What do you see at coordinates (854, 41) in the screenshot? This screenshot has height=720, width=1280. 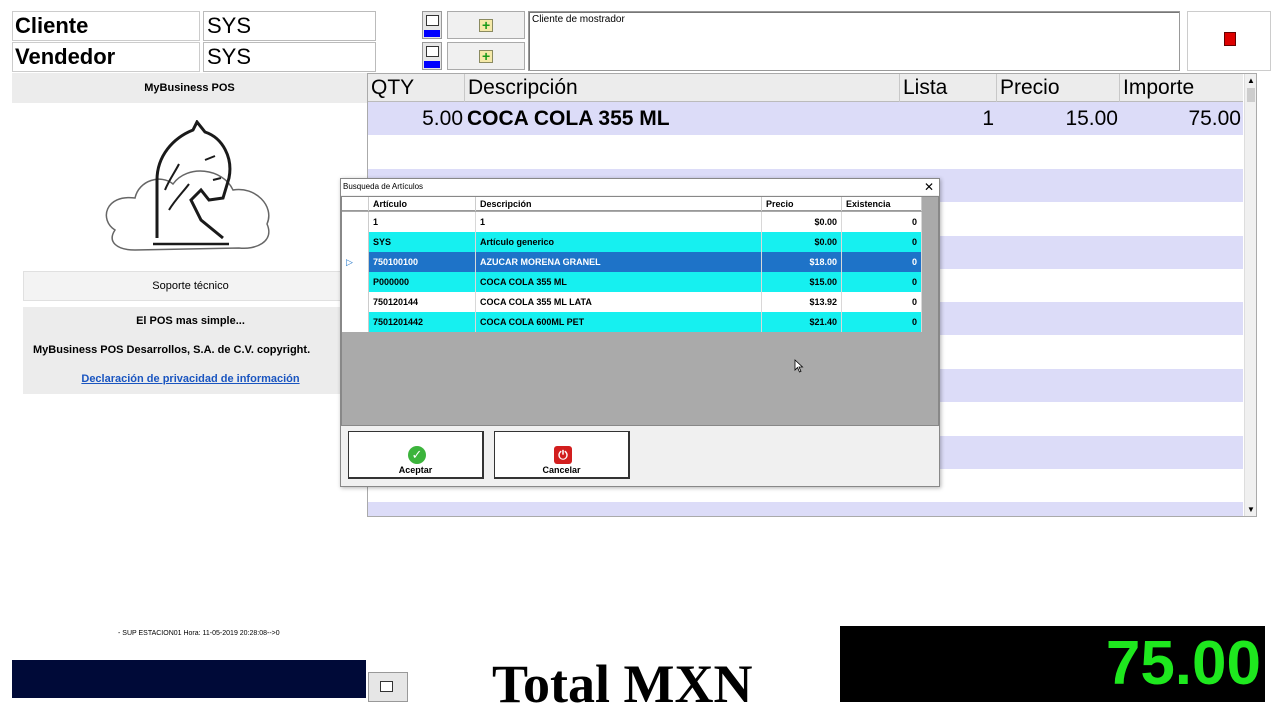 I see `client-notes: Cliente de mostrador` at bounding box center [854, 41].